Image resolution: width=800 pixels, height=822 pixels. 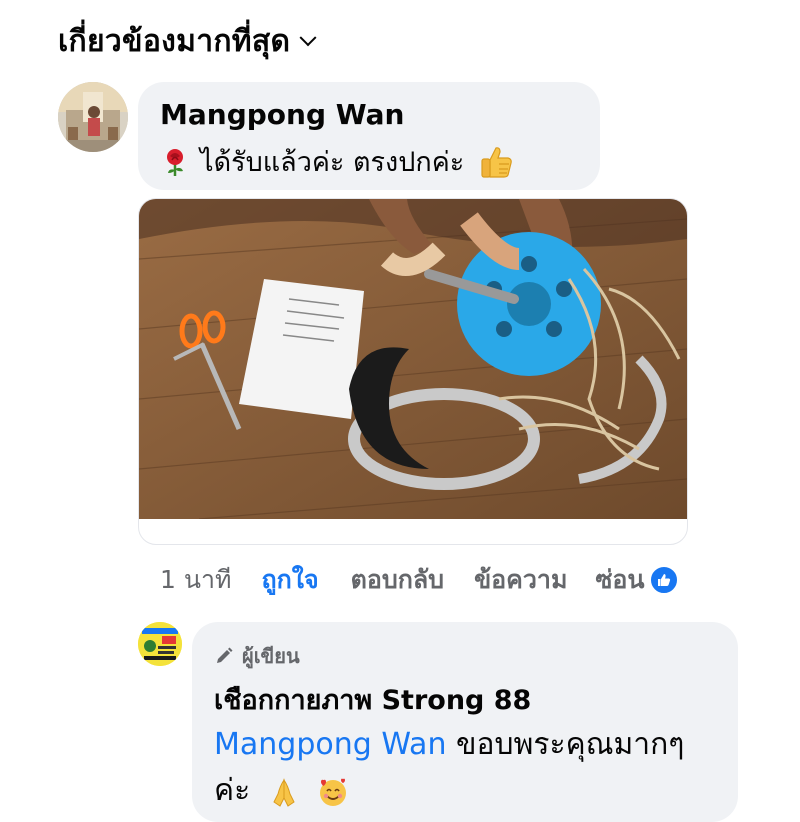 What do you see at coordinates (196, 579) in the screenshot?
I see `comment-time: 1 นาที` at bounding box center [196, 579].